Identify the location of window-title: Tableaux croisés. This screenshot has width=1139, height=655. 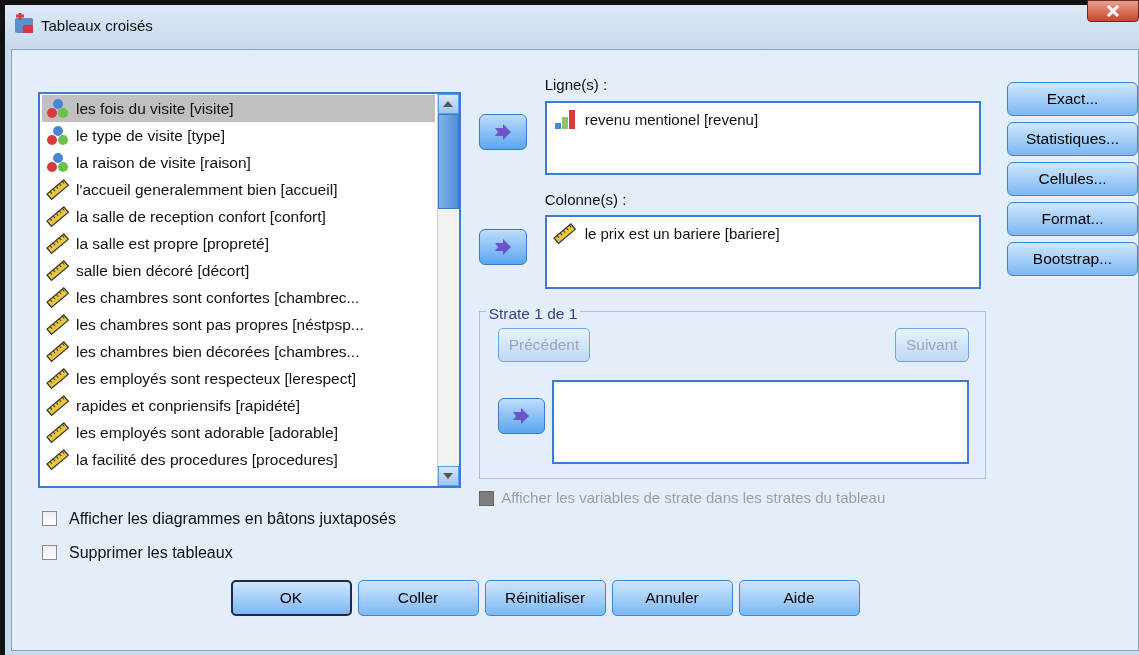
(97, 26).